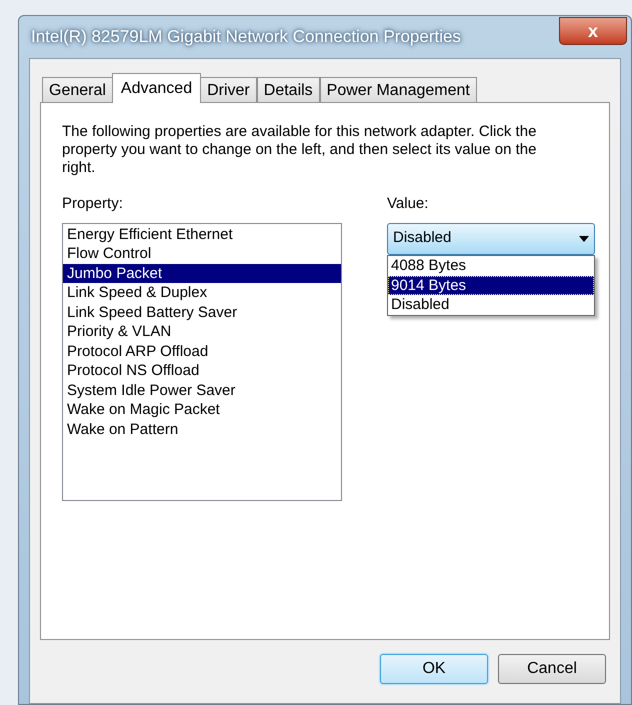 The width and height of the screenshot is (632, 705). What do you see at coordinates (202, 429) in the screenshot?
I see `list-item: Wake on Pattern` at bounding box center [202, 429].